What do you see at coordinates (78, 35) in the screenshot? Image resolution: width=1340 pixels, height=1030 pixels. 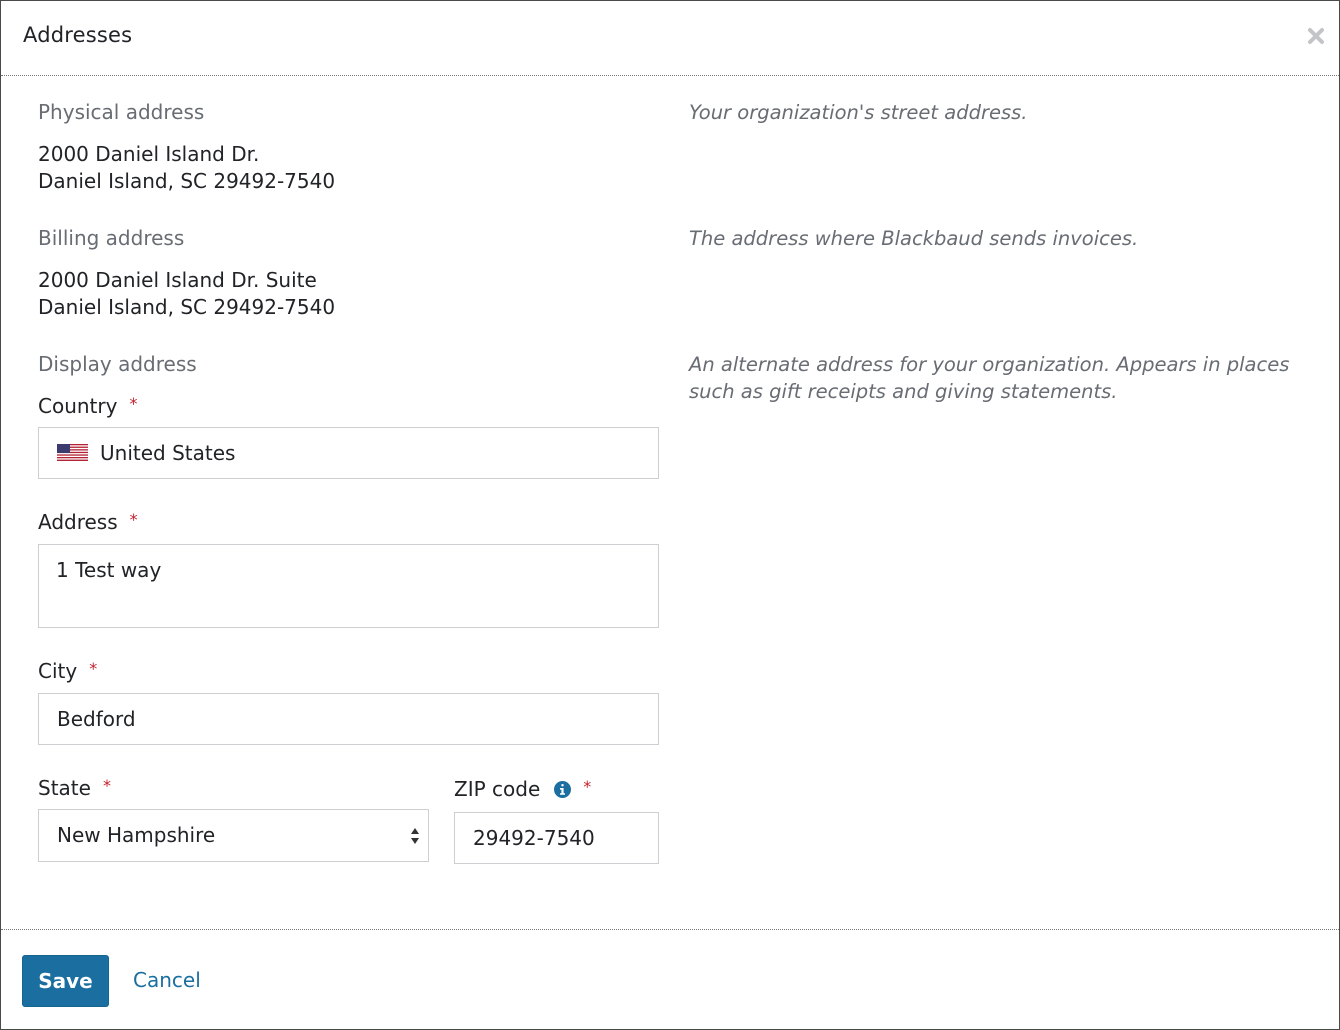 I see `dialog-title: Addresses` at bounding box center [78, 35].